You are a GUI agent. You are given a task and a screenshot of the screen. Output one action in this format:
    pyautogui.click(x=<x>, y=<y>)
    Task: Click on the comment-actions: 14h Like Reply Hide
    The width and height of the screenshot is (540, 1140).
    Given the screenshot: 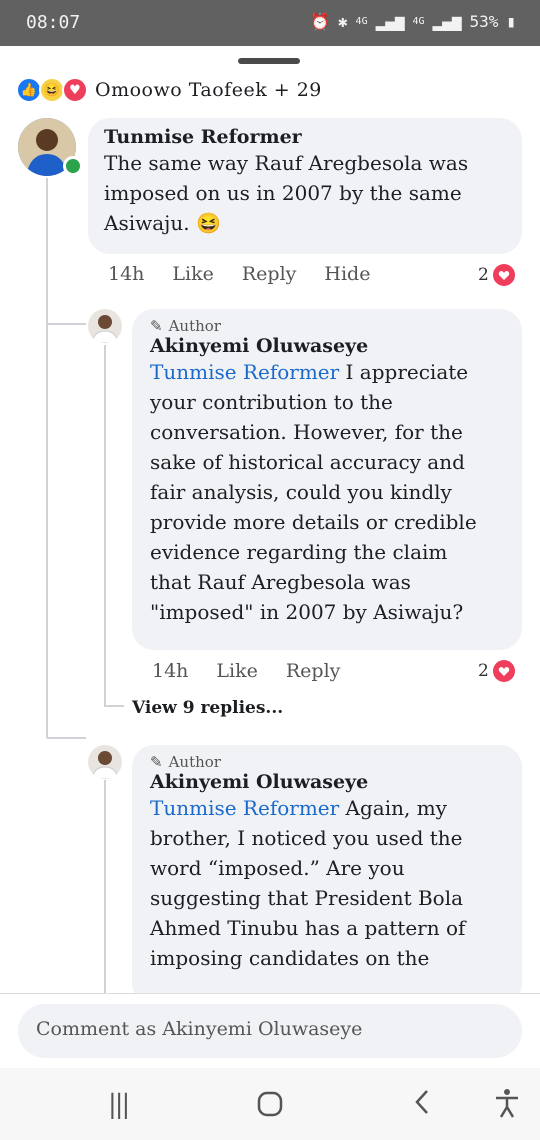 What is the action you would take?
    pyautogui.click(x=239, y=274)
    